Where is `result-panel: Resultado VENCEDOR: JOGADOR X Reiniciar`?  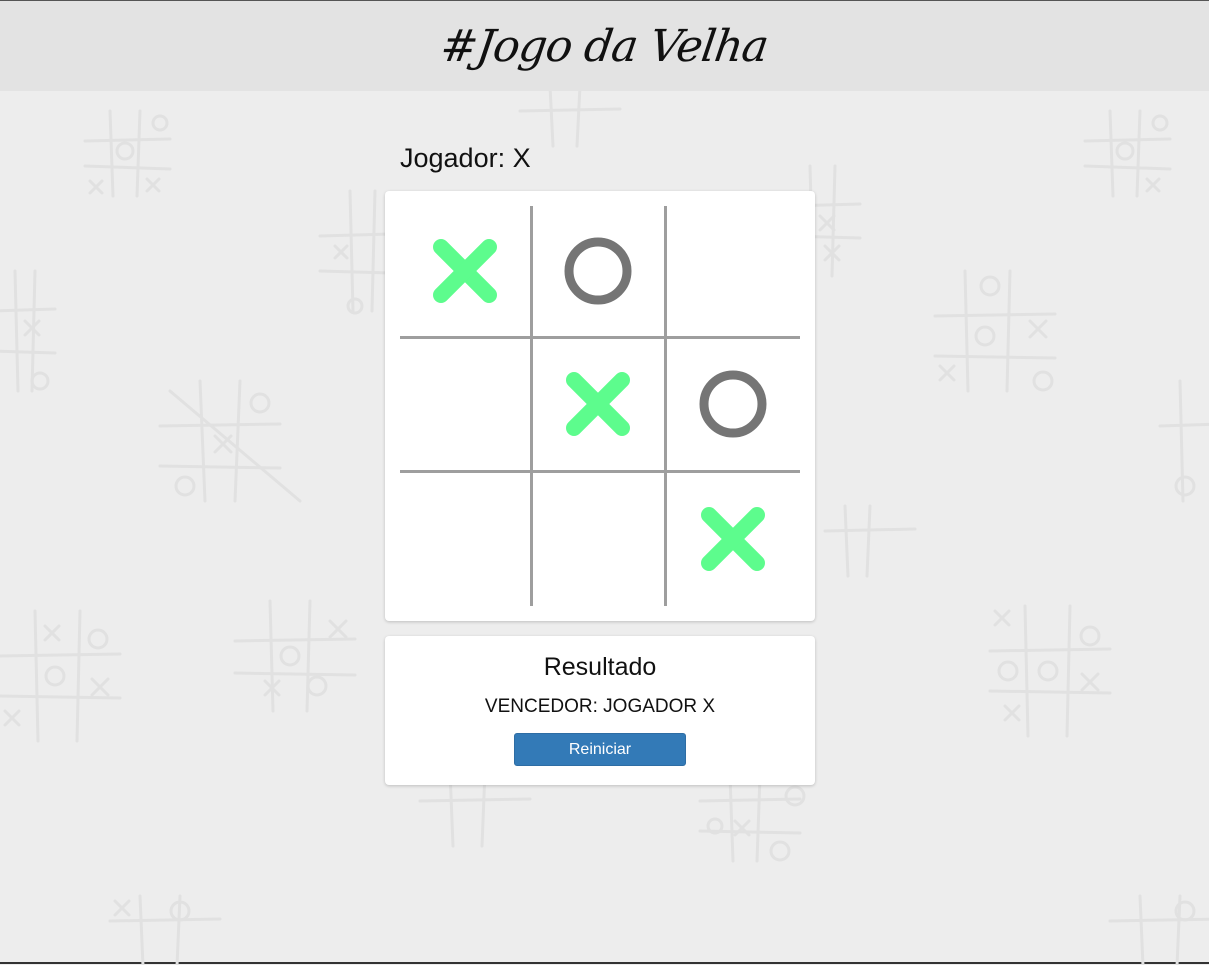
result-panel: Resultado VENCEDOR: JOGADOR X Reiniciar is located at coordinates (600, 710).